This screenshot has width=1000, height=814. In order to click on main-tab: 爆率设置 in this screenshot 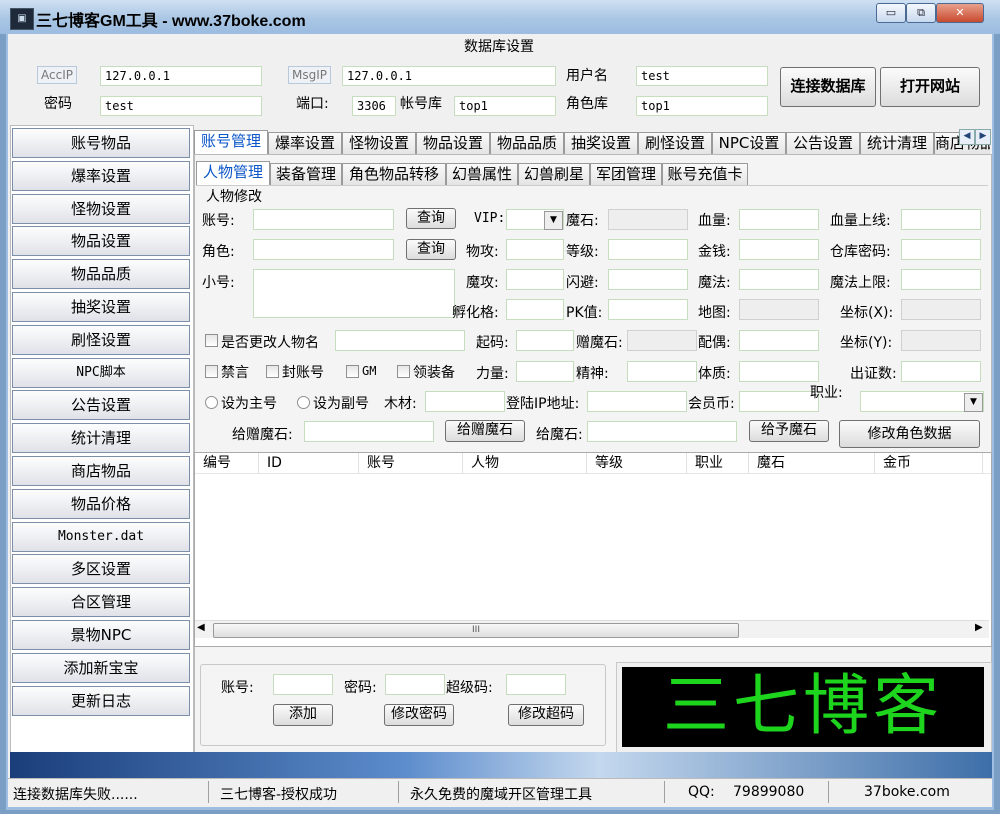, I will do `click(305, 143)`.